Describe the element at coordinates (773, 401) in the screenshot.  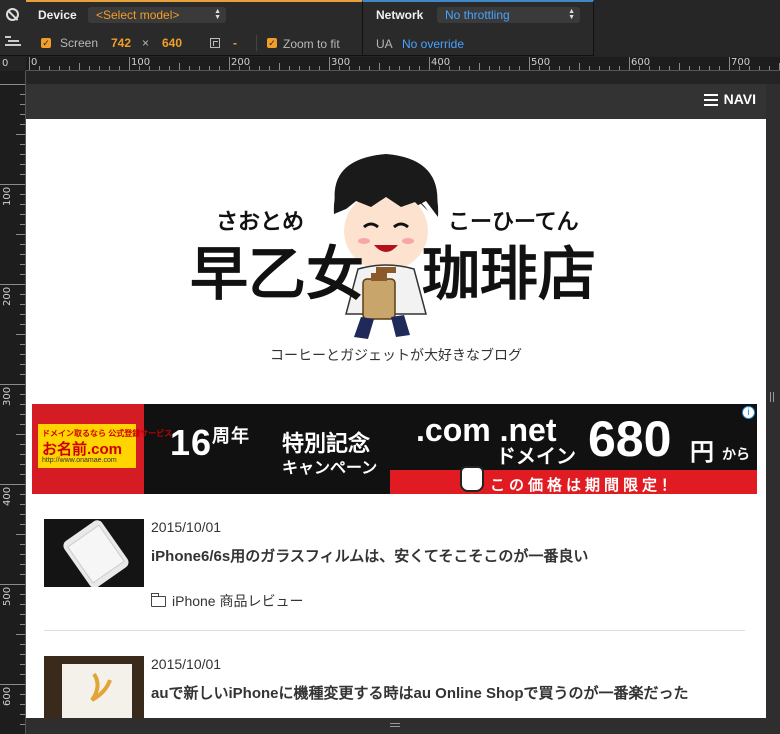
I see `resize-handle-right` at that location.